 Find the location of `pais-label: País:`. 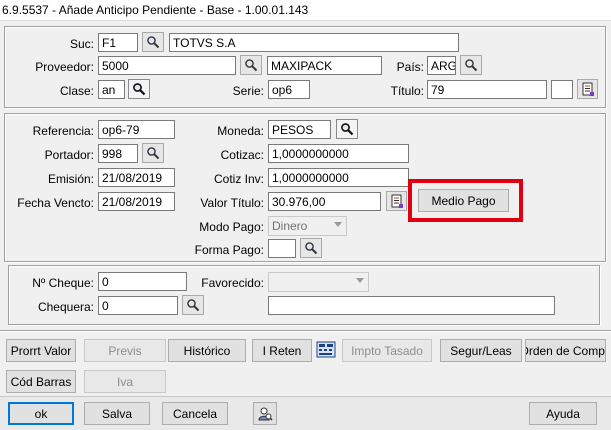

pais-label: País: is located at coordinates (410, 67).